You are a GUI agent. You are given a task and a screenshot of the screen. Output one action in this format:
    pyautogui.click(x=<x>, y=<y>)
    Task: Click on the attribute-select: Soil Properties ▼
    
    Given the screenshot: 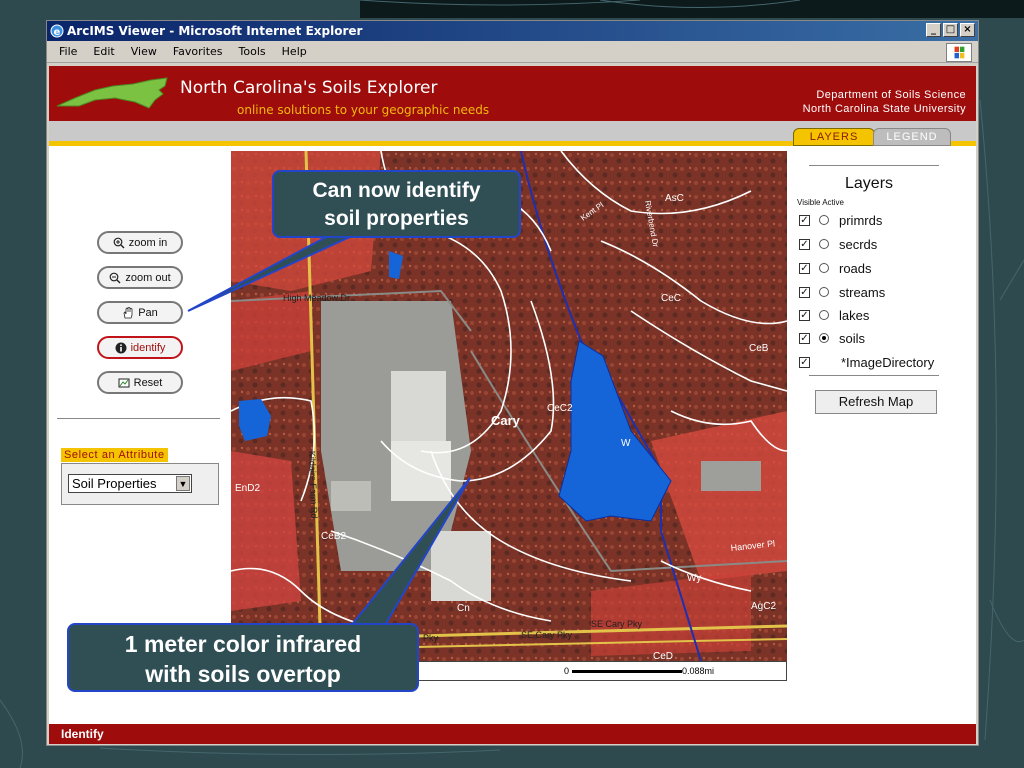 What is the action you would take?
    pyautogui.click(x=130, y=483)
    